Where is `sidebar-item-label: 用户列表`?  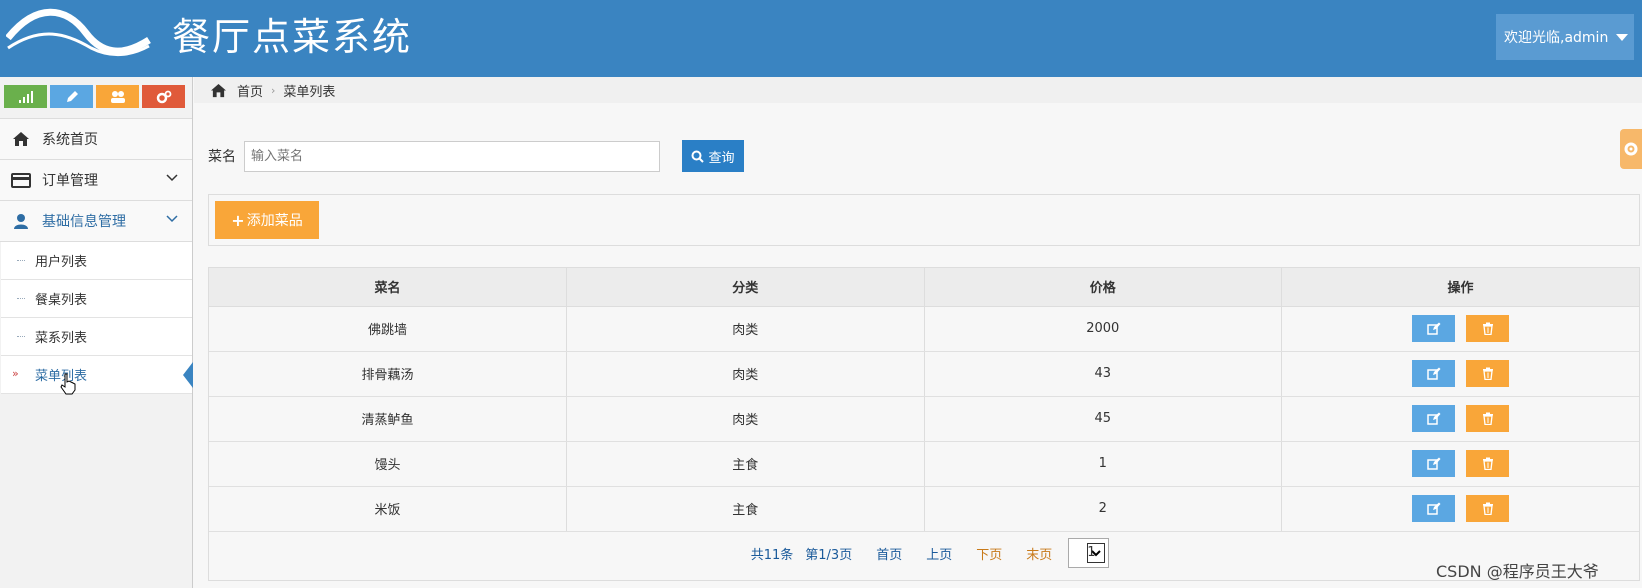 sidebar-item-label: 用户列表 is located at coordinates (61, 262).